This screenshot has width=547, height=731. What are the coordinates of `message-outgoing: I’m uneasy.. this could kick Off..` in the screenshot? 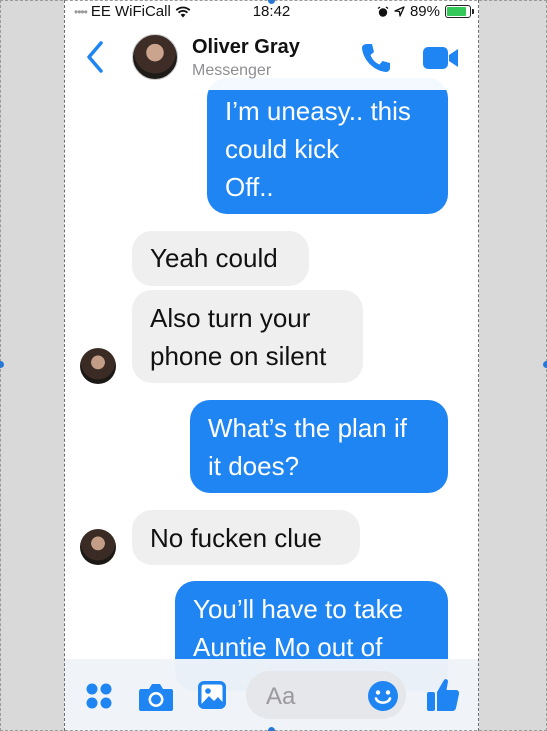 It's located at (327, 146).